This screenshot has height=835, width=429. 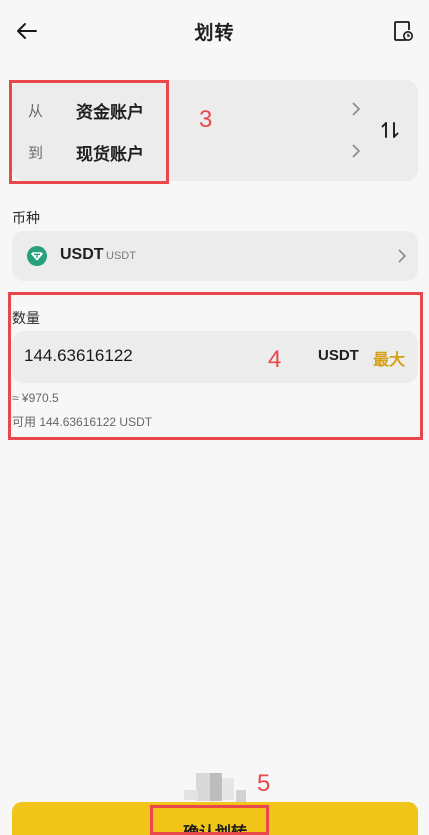 I want to click on page-title: 划转, so click(x=214, y=33).